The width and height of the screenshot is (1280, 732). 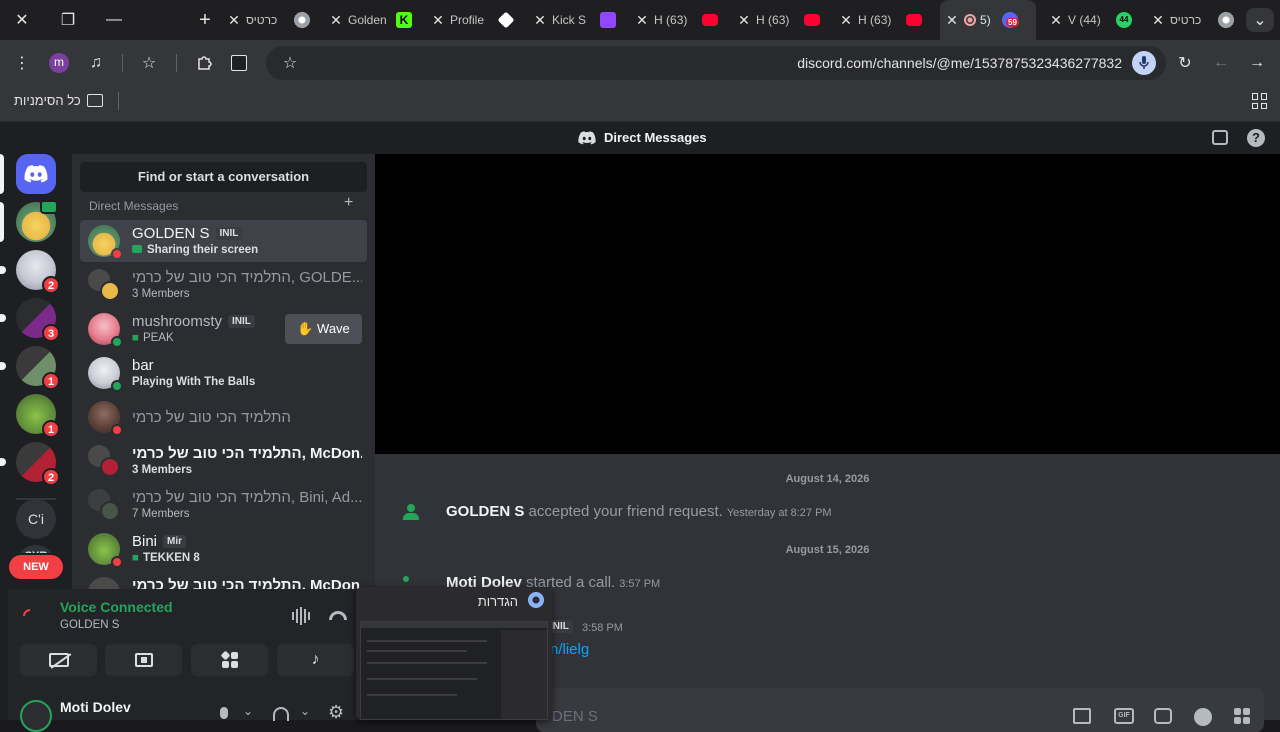 I want to click on username: Moti Dolev, so click(x=95, y=707).